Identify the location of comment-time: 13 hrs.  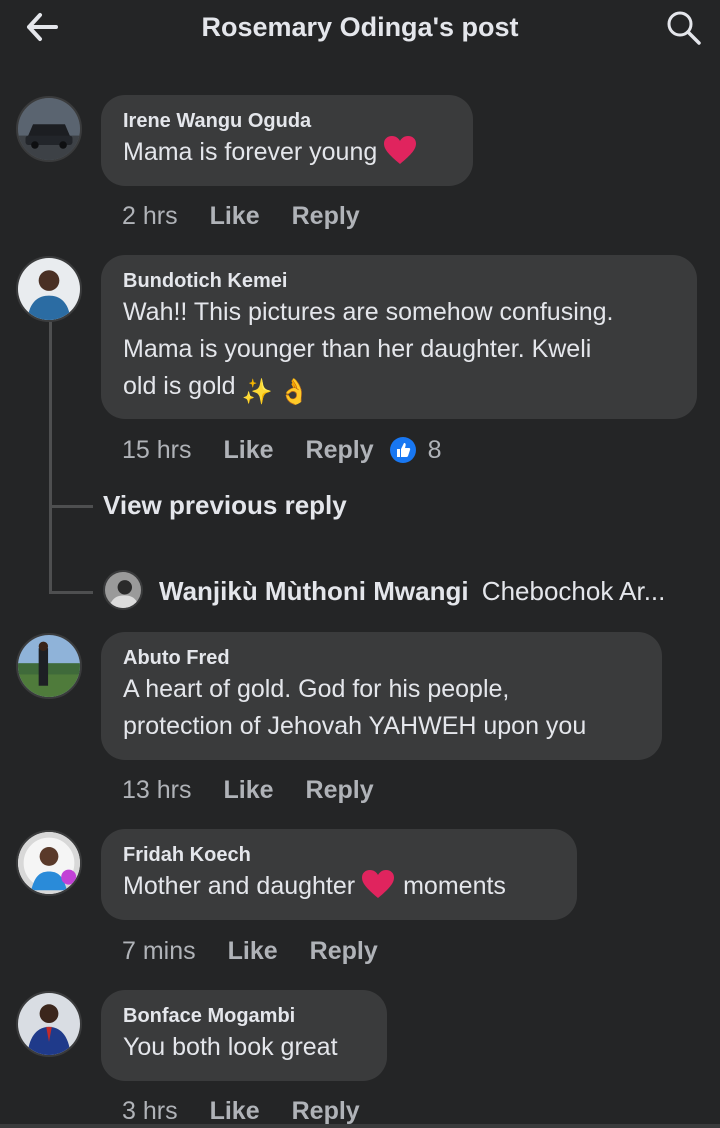
(157, 790).